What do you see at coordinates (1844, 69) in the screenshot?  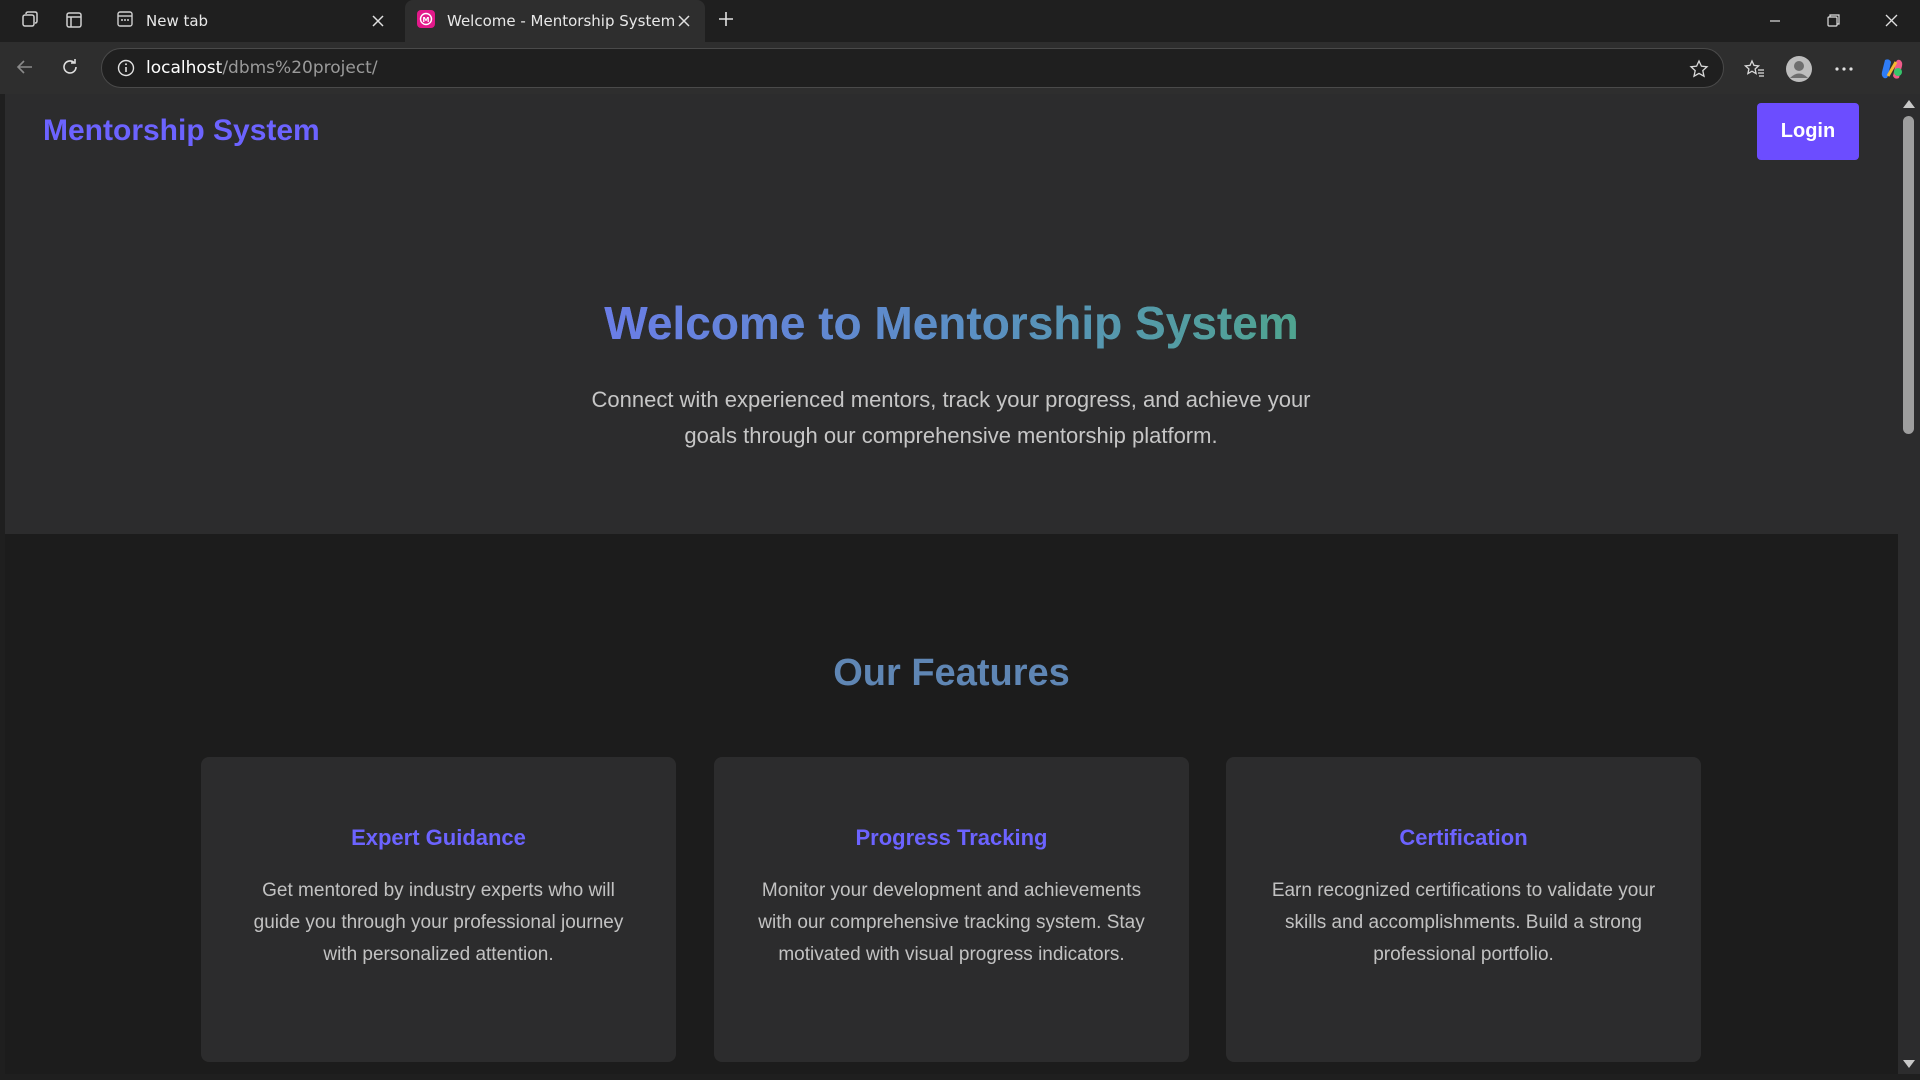 I see `more-options-icon` at bounding box center [1844, 69].